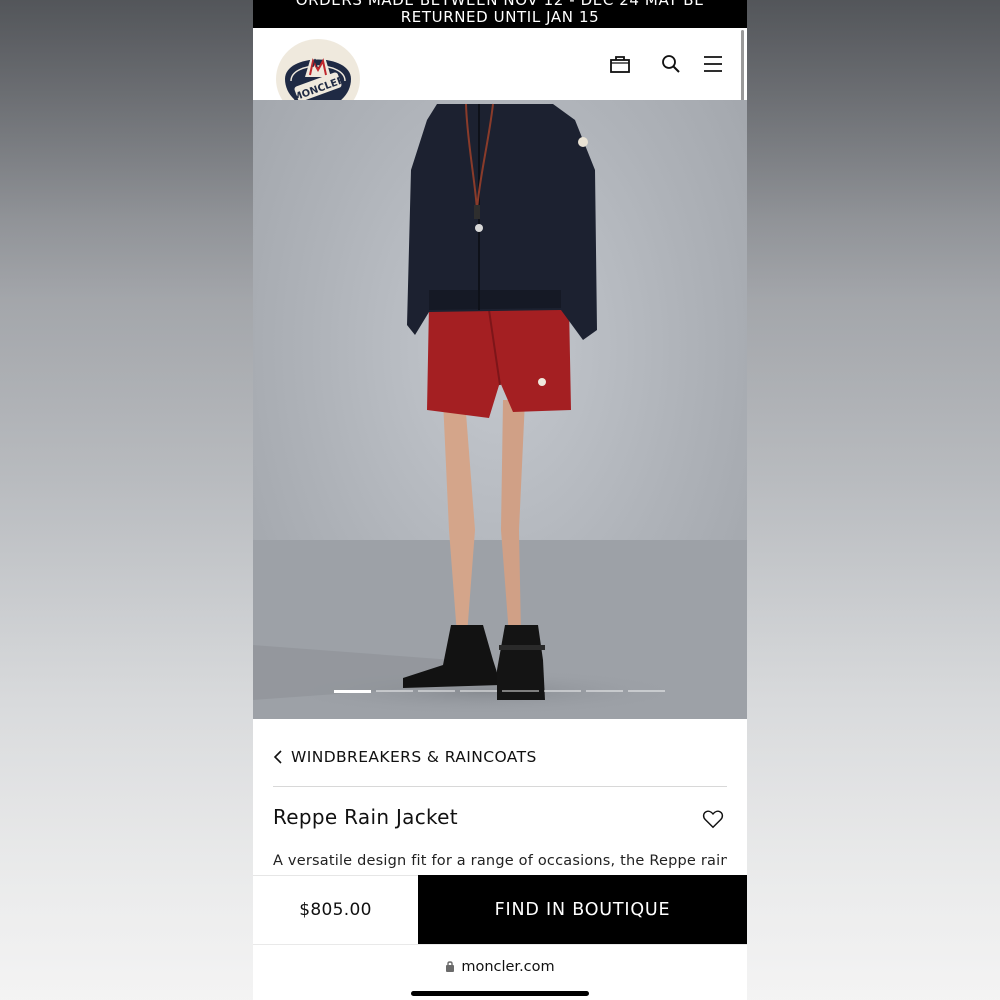 This screenshot has height=1000, width=1000. I want to click on page-scrollbar, so click(742, 69).